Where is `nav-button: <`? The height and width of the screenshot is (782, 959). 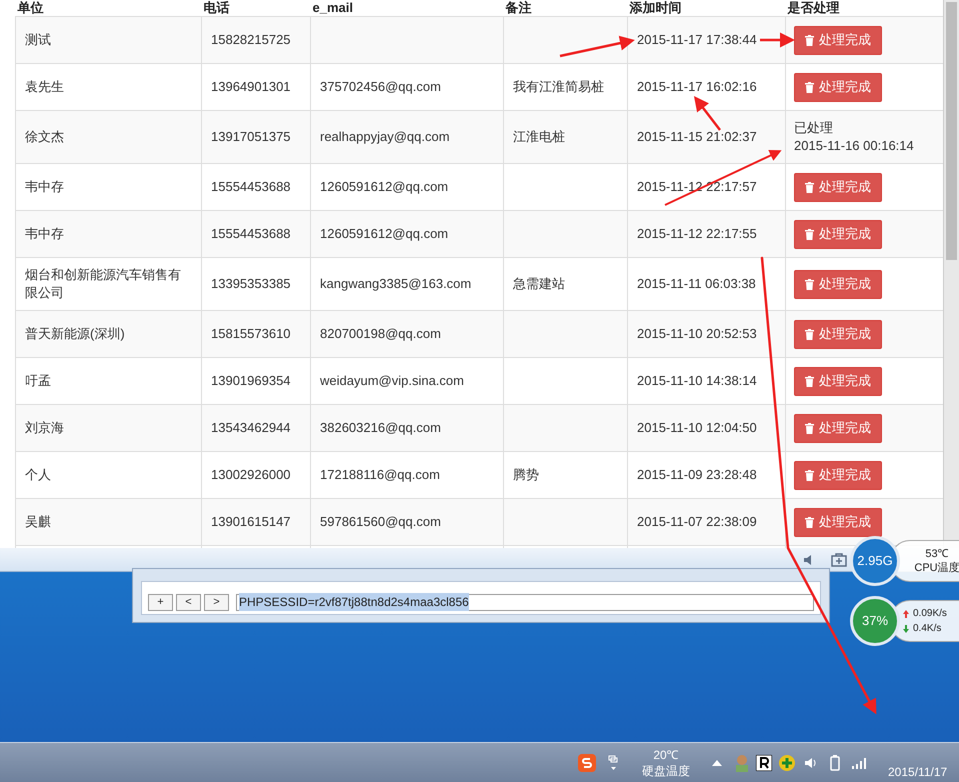 nav-button: < is located at coordinates (188, 602).